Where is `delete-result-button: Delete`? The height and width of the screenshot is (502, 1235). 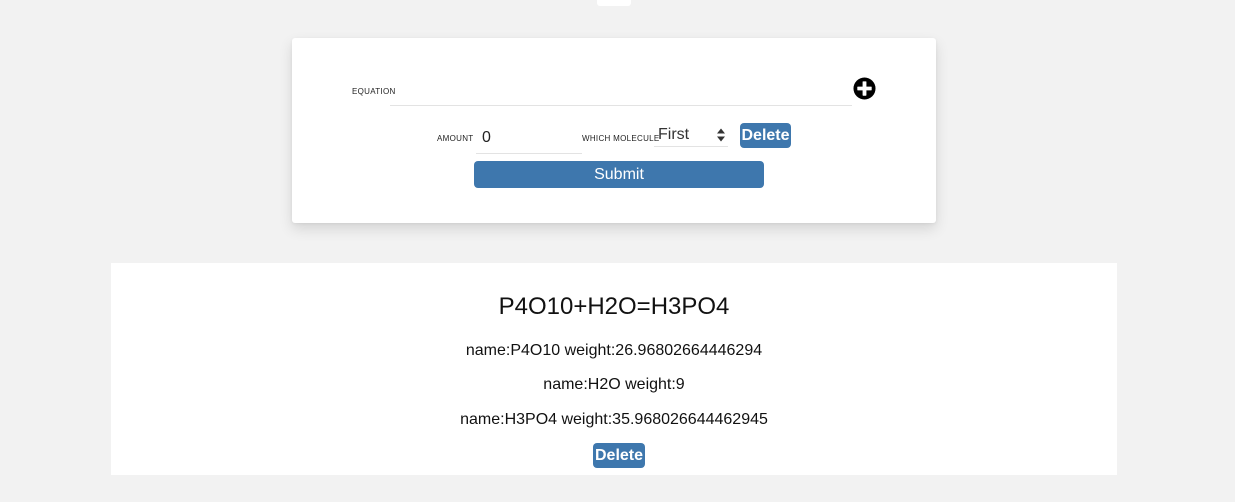
delete-result-button: Delete is located at coordinates (619, 455).